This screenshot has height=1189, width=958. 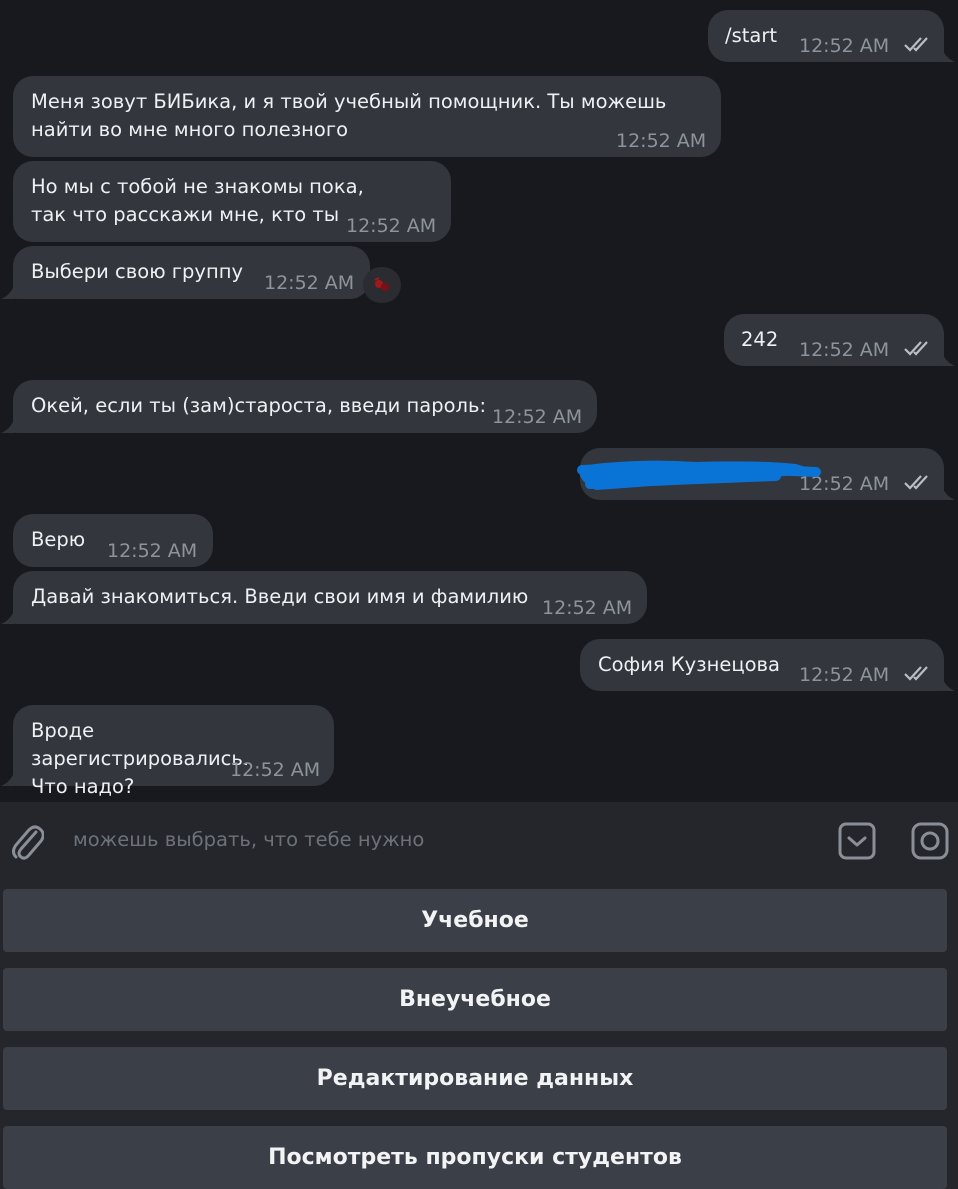 I want to click on paperclip-icon, so click(x=27, y=842).